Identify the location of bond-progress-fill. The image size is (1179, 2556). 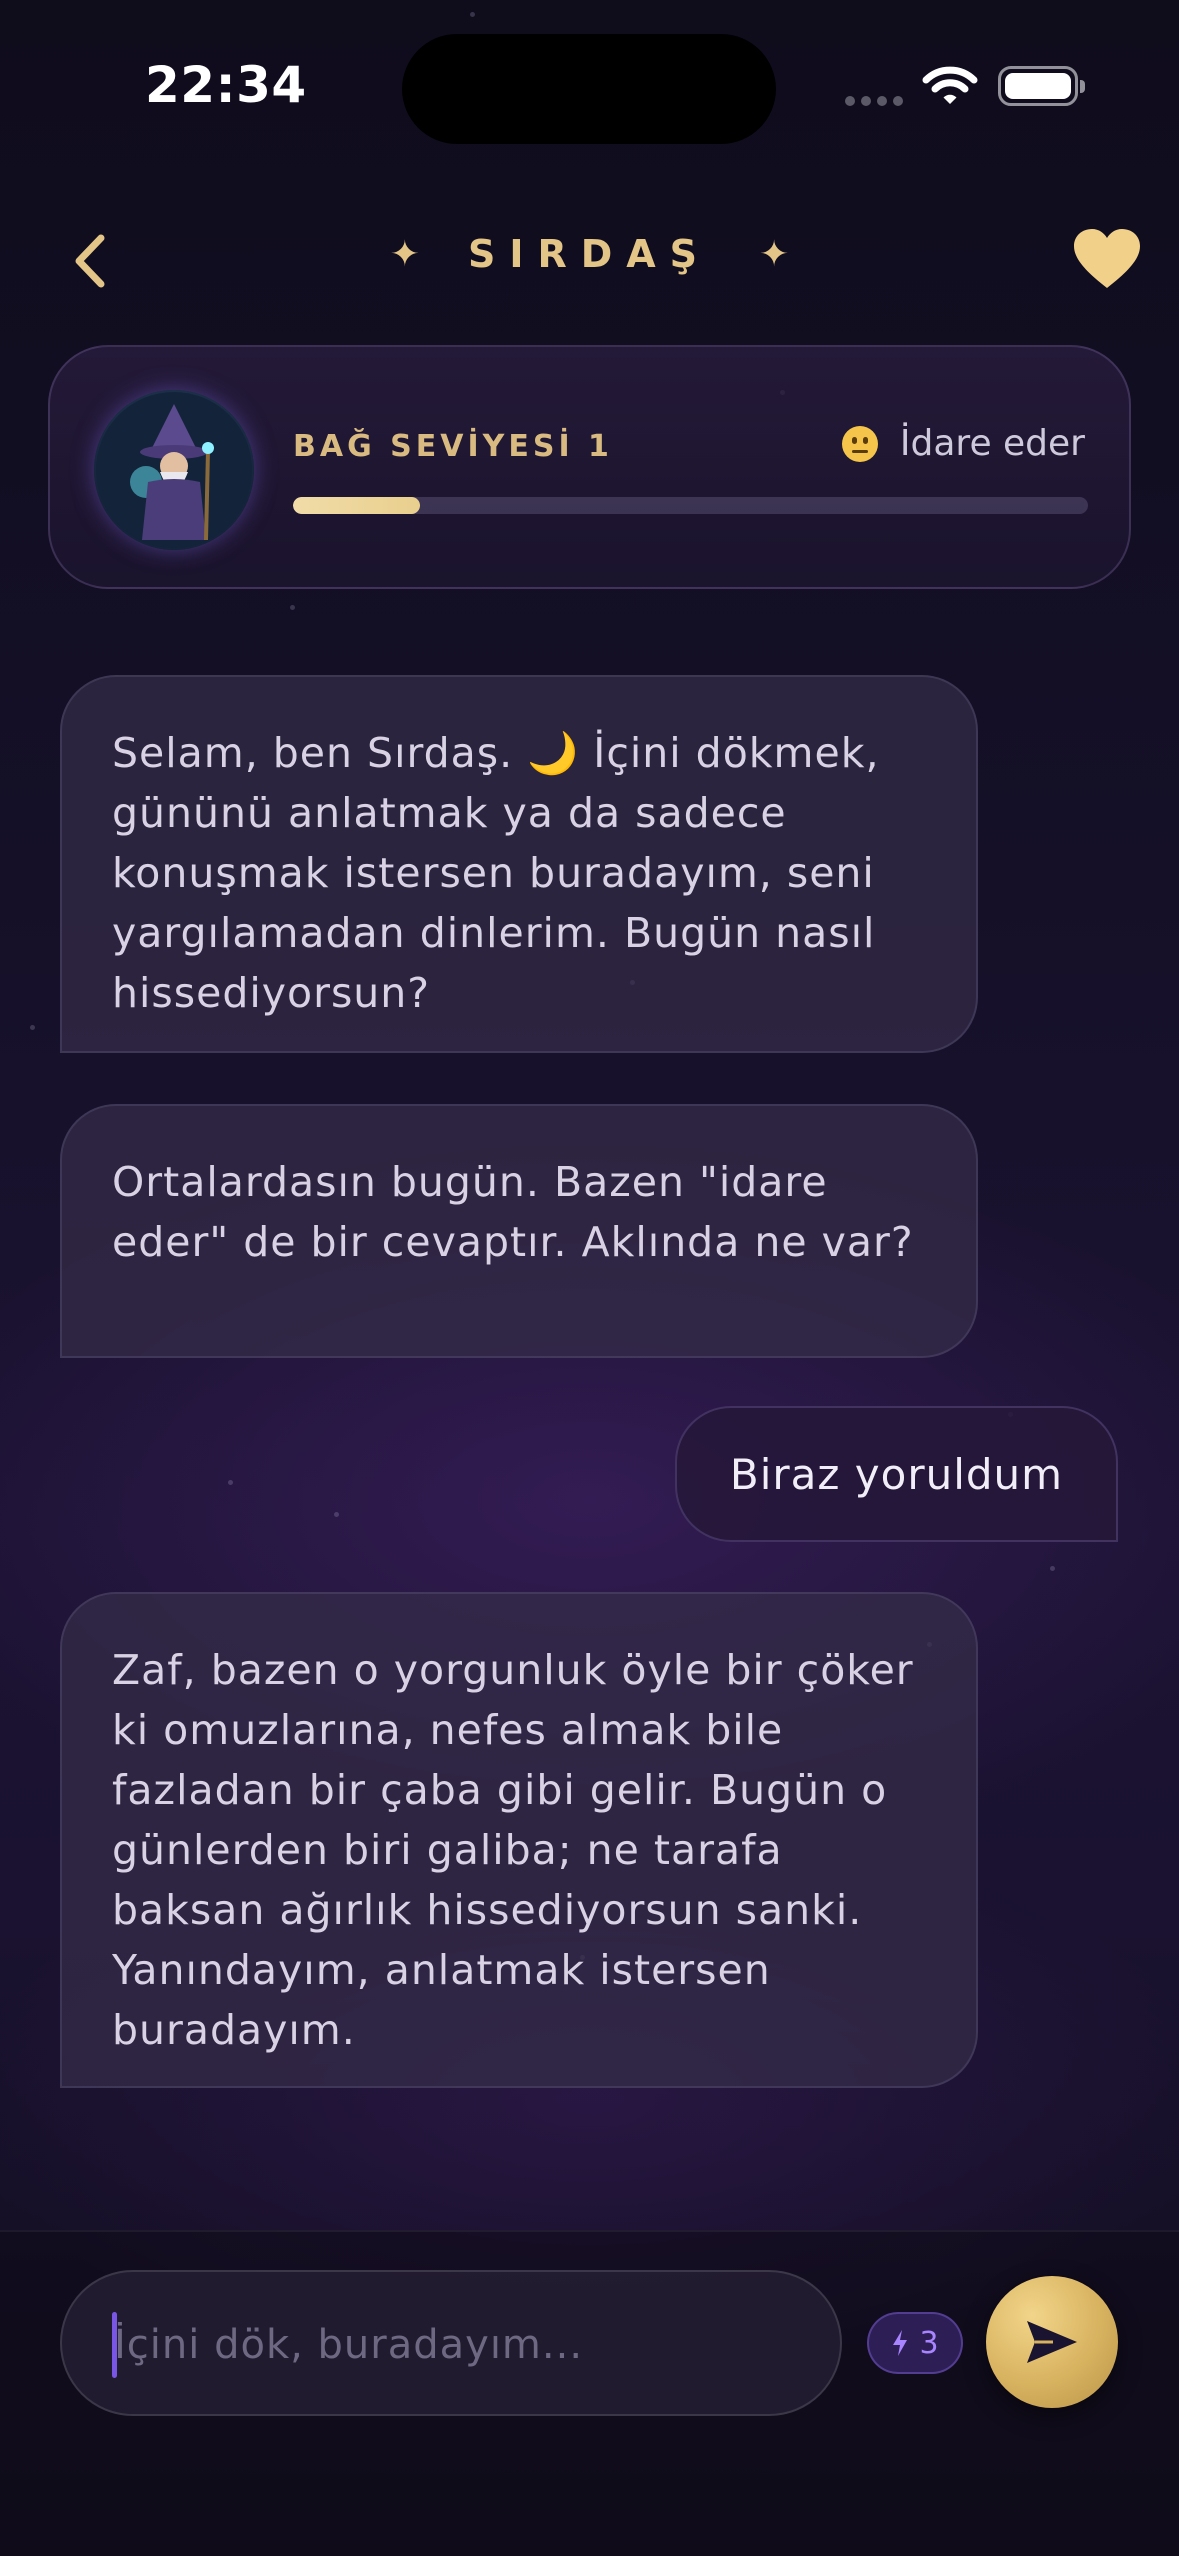
(357, 505).